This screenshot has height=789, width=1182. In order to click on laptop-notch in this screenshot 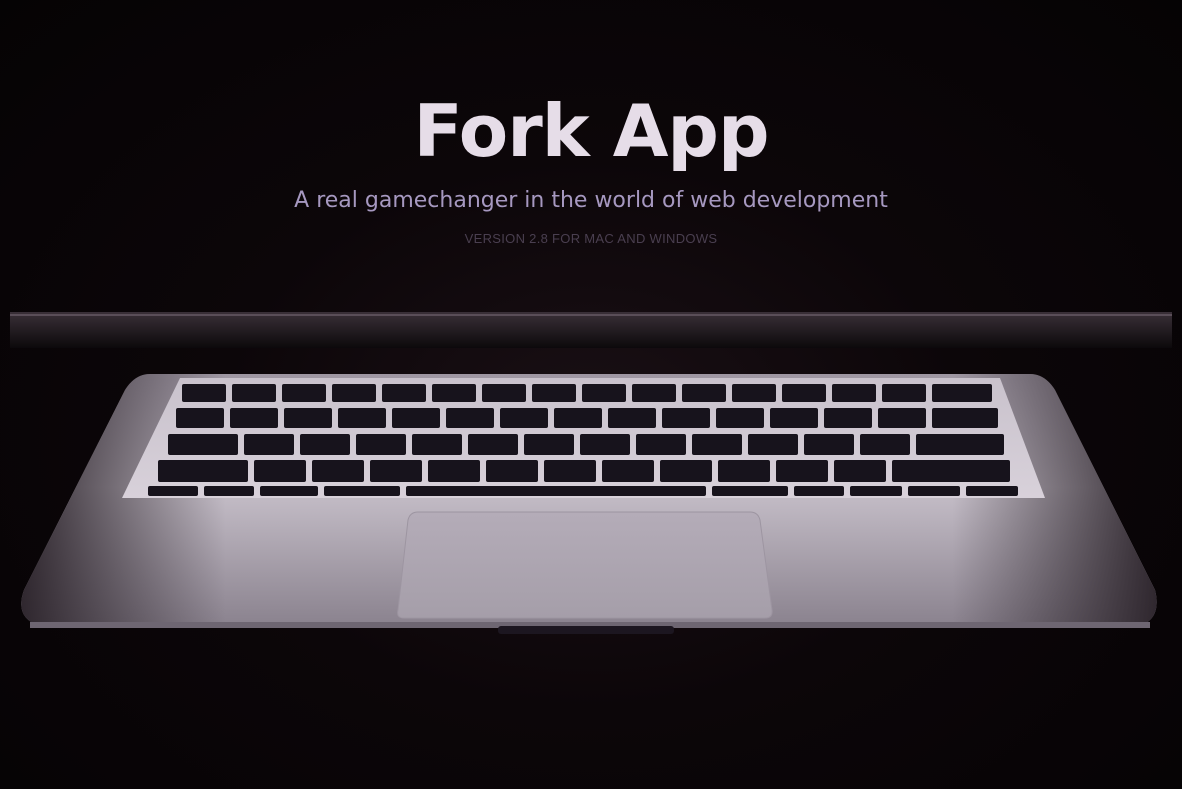, I will do `click(586, 630)`.